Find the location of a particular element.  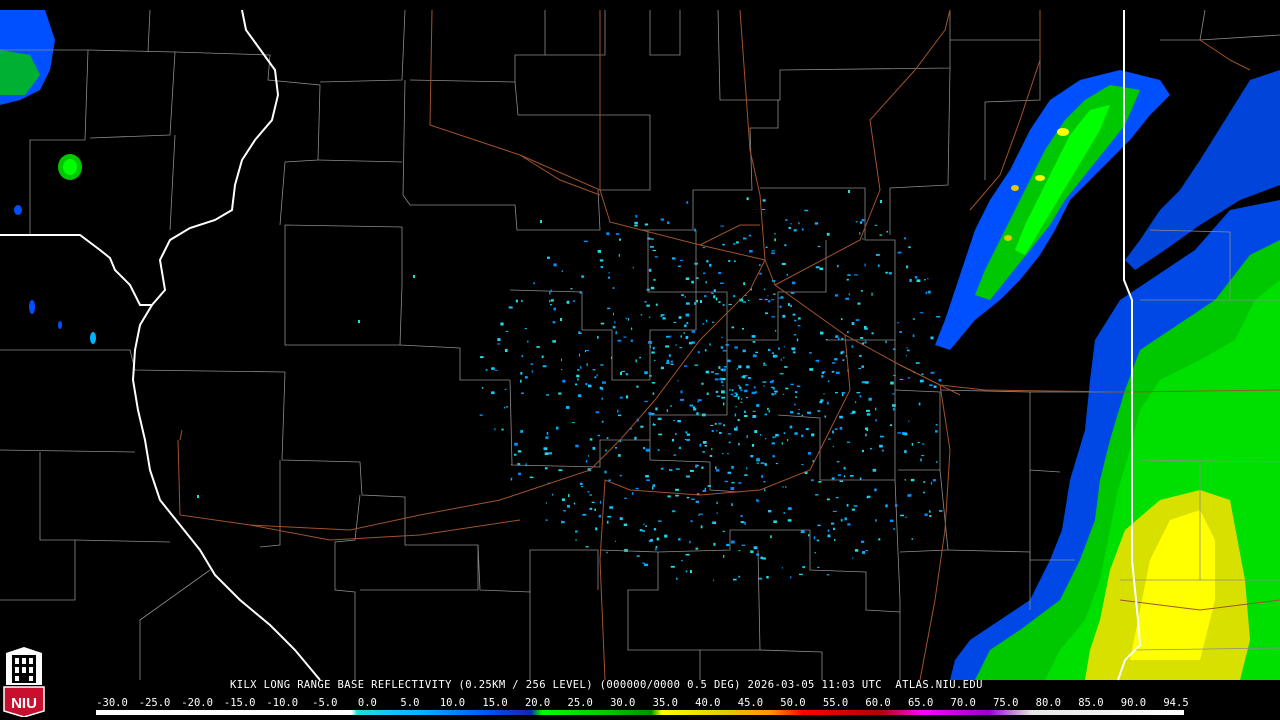

scale-label: 70.0 is located at coordinates (963, 703).